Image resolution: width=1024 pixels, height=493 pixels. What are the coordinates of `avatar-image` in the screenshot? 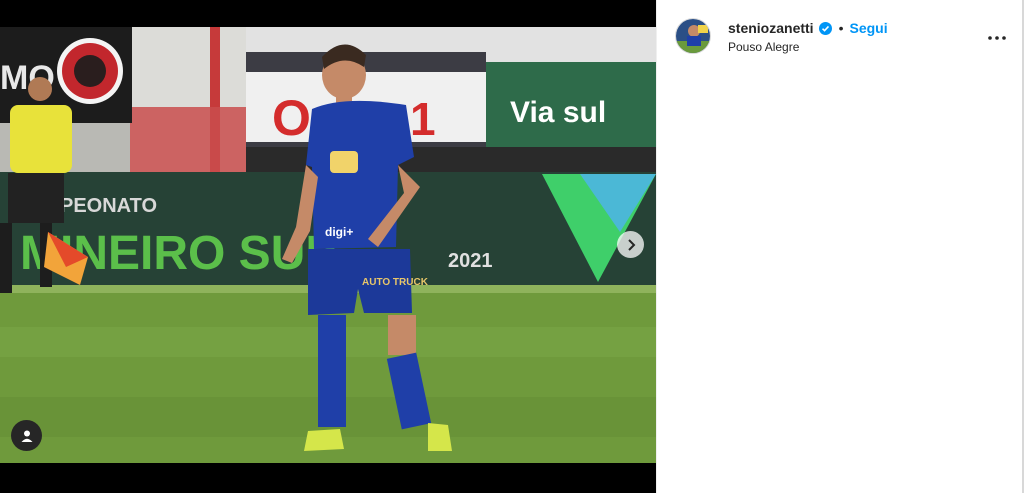 It's located at (693, 36).